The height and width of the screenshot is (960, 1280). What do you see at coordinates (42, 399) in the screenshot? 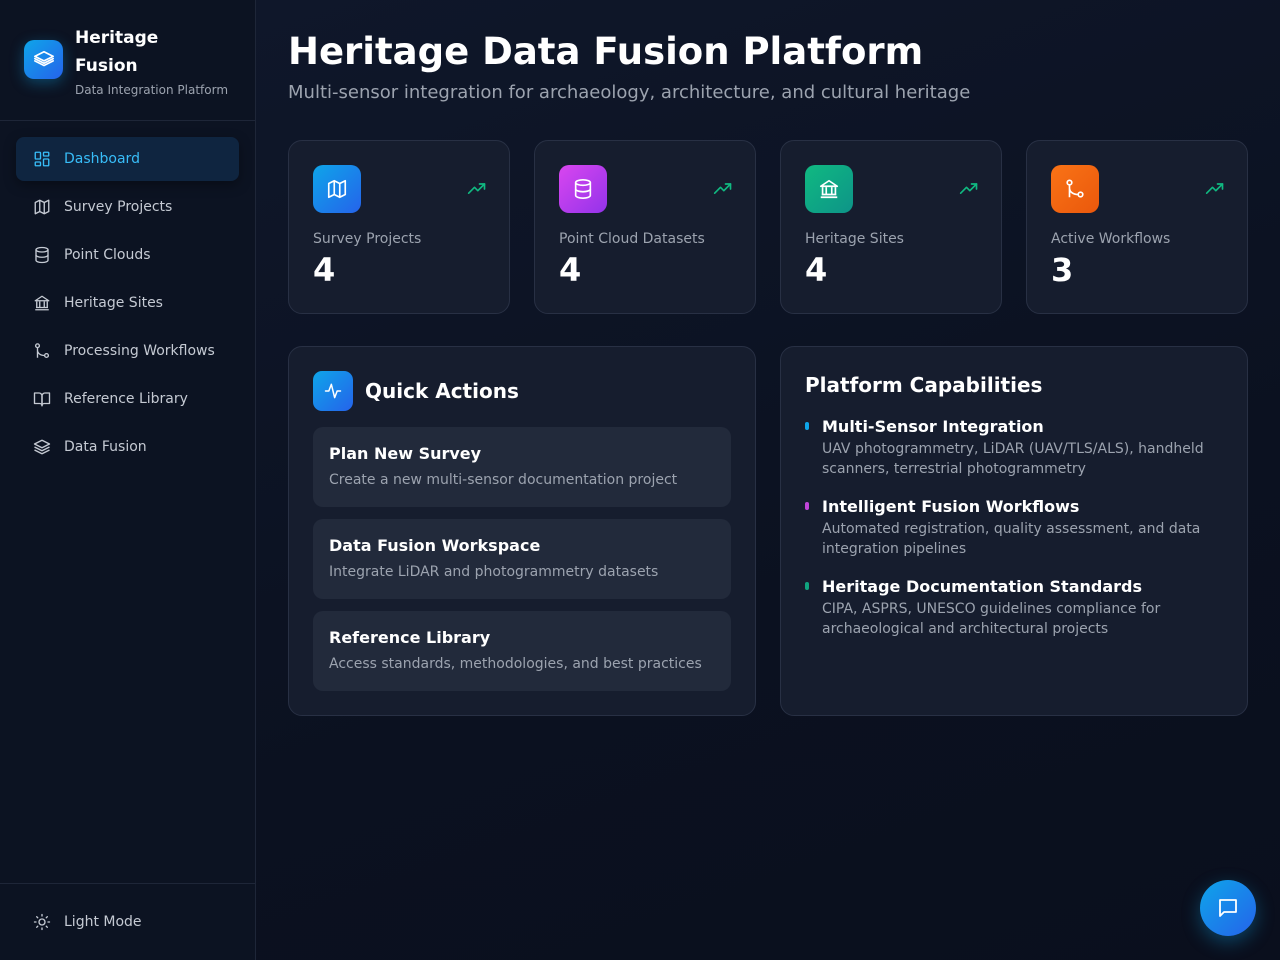
I see `book-open-icon` at bounding box center [42, 399].